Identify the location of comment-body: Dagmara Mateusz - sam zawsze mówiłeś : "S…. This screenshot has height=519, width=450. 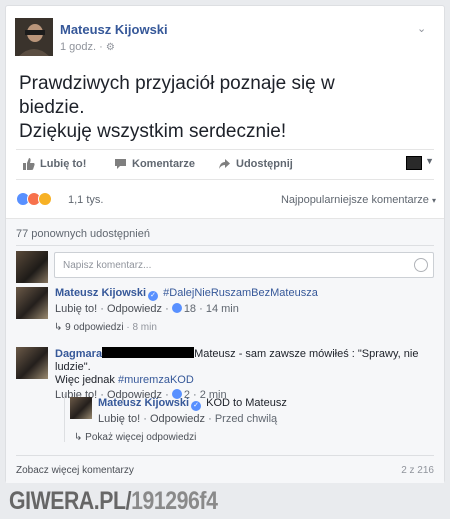
(245, 374).